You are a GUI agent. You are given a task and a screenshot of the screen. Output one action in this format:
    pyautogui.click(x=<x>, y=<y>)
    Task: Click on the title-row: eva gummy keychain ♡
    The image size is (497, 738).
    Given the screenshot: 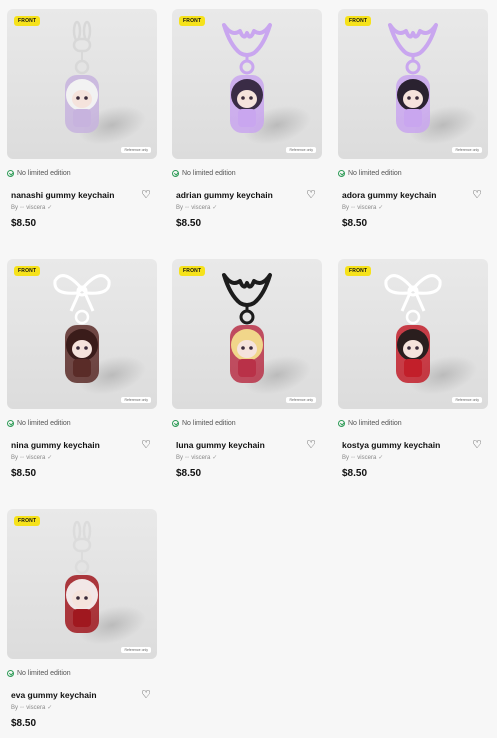 What is the action you would take?
    pyautogui.click(x=82, y=695)
    